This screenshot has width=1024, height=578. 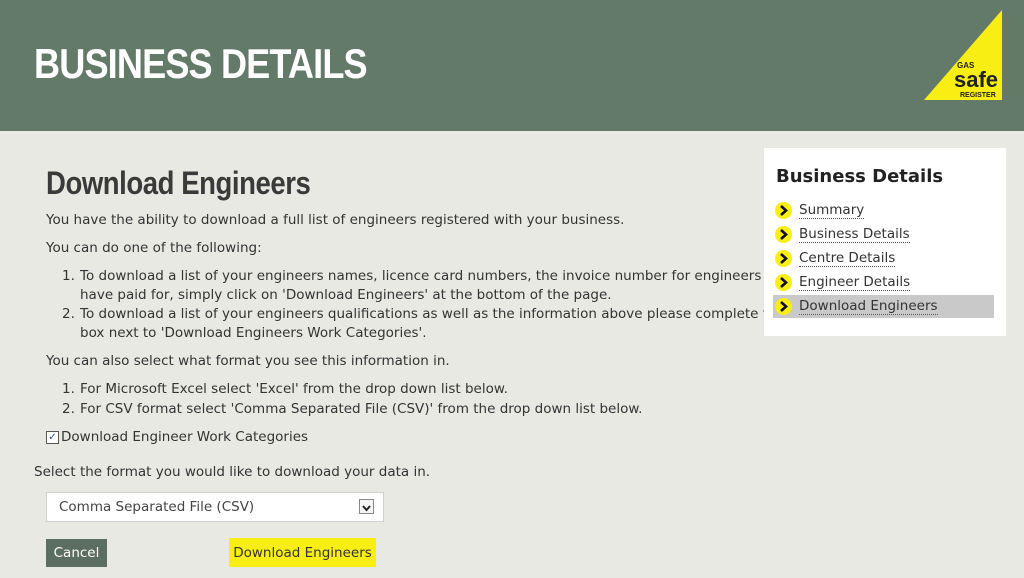 What do you see at coordinates (883, 210) in the screenshot?
I see `sidebar-item-summary: Summary` at bounding box center [883, 210].